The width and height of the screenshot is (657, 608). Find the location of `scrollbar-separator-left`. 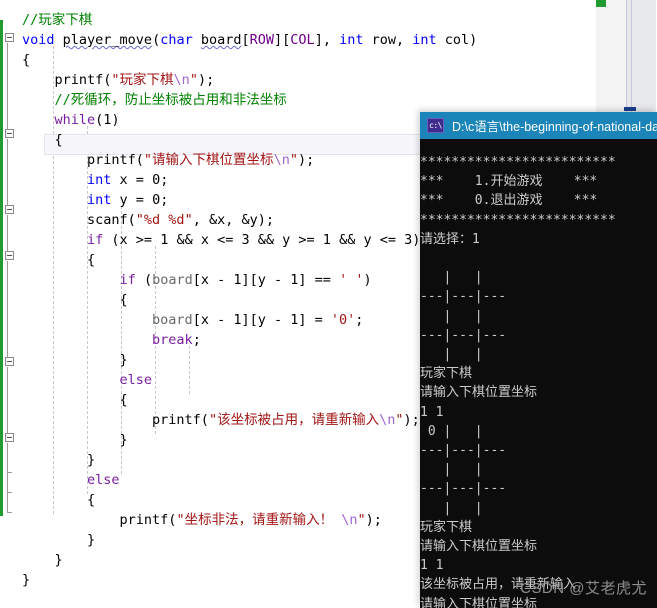

scrollbar-separator-left is located at coordinates (626, 56).